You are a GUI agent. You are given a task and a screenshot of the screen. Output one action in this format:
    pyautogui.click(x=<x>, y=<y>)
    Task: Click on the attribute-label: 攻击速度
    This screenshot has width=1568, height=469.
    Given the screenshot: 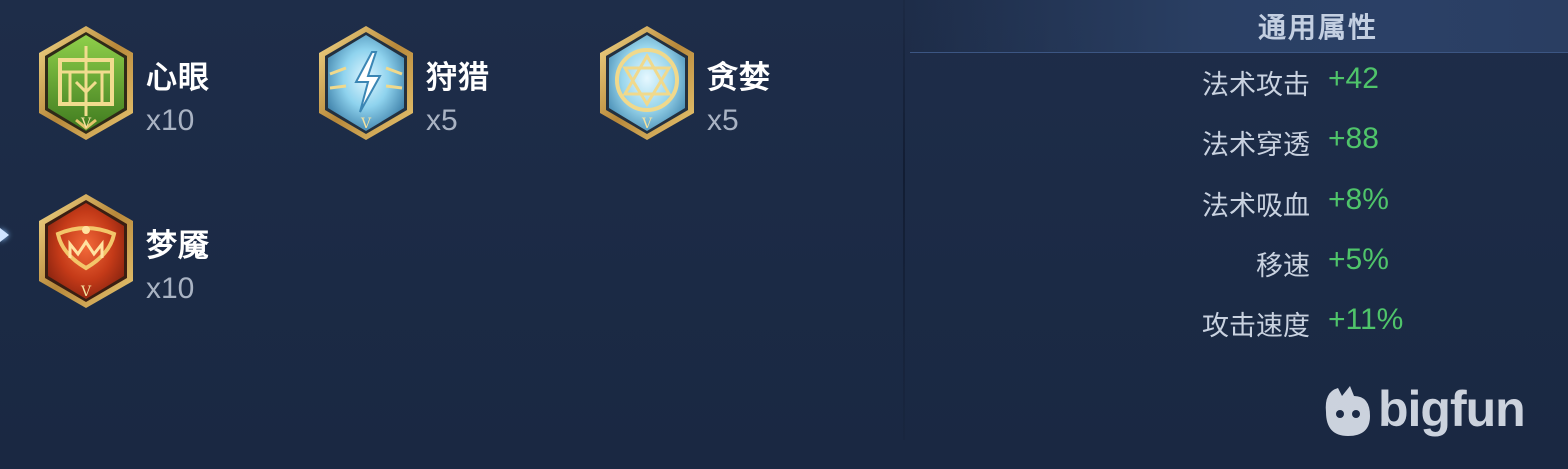 What is the action you would take?
    pyautogui.click(x=1256, y=326)
    